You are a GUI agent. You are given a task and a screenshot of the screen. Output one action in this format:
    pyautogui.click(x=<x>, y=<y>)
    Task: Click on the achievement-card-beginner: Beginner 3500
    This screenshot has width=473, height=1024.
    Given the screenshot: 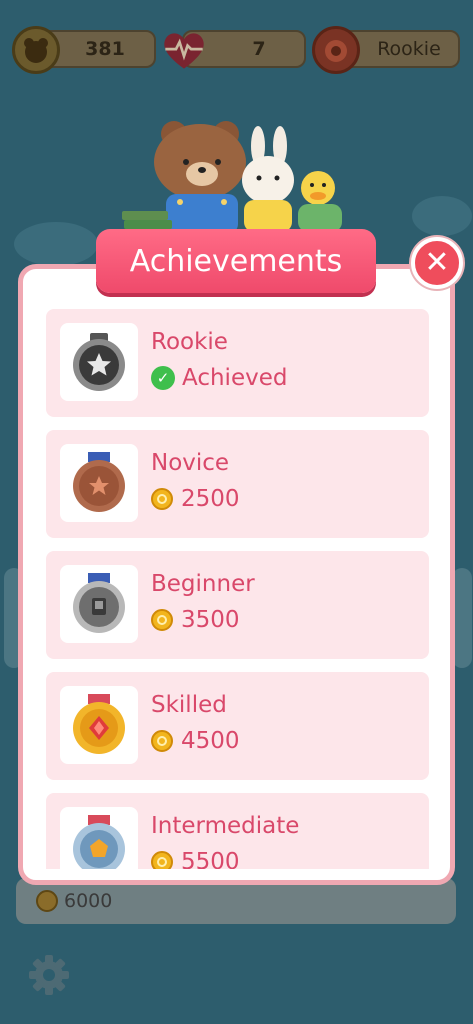 What is the action you would take?
    pyautogui.click(x=237, y=605)
    